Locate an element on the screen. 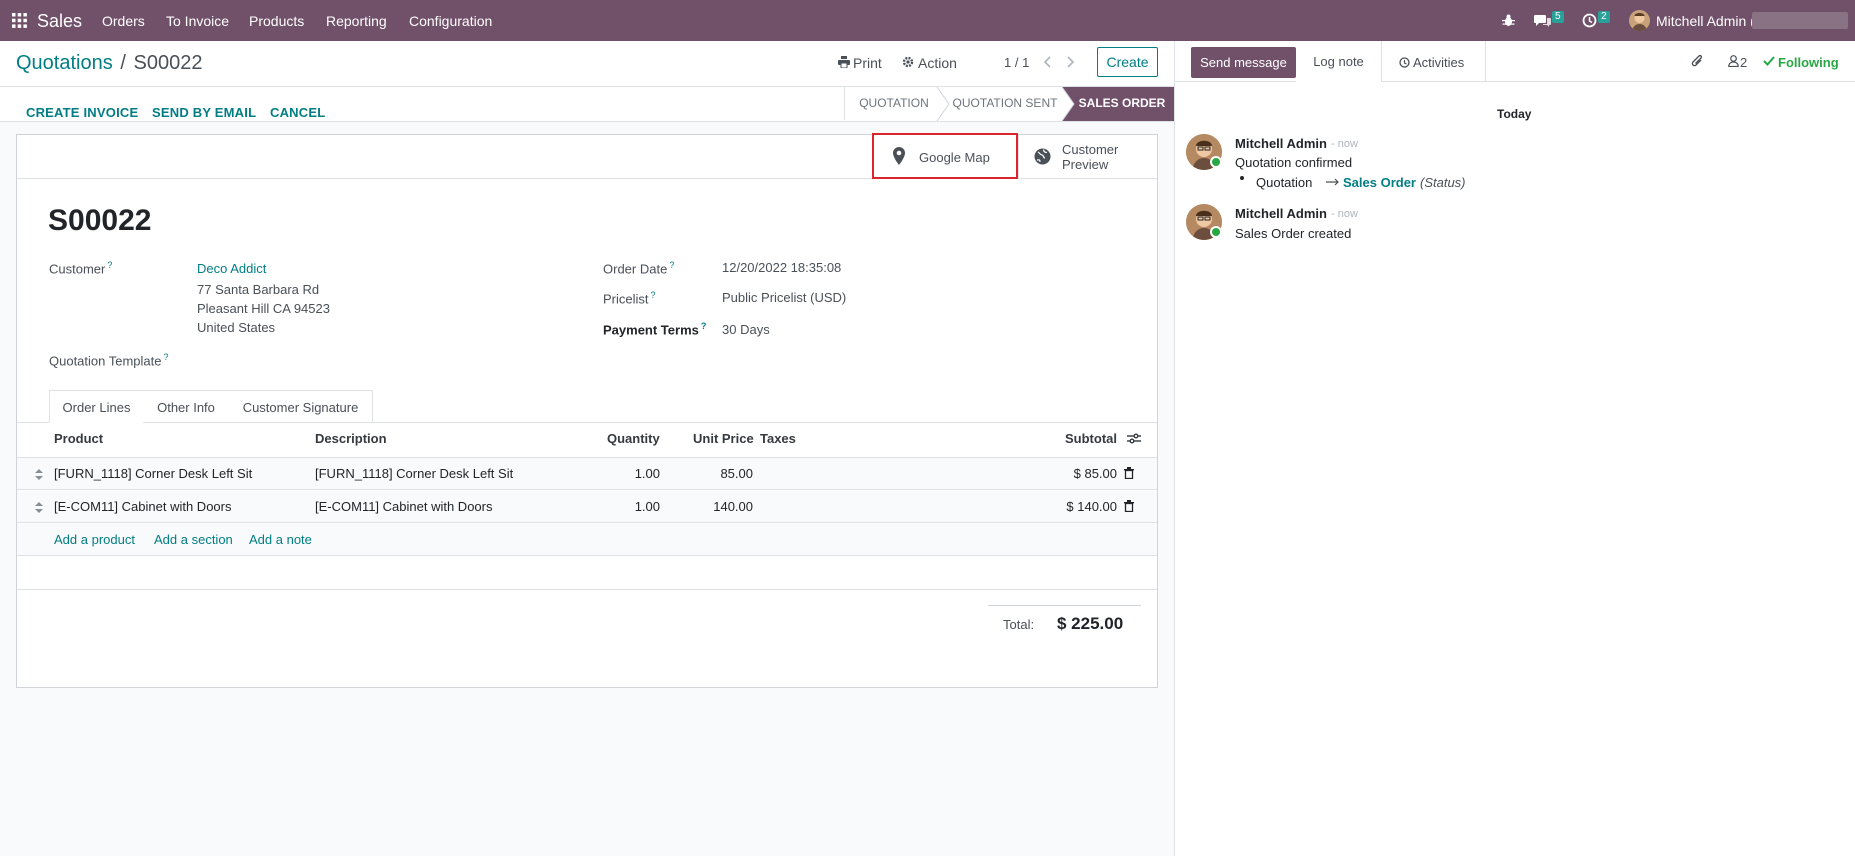  customer-preview-label-2: Preview is located at coordinates (1085, 164).